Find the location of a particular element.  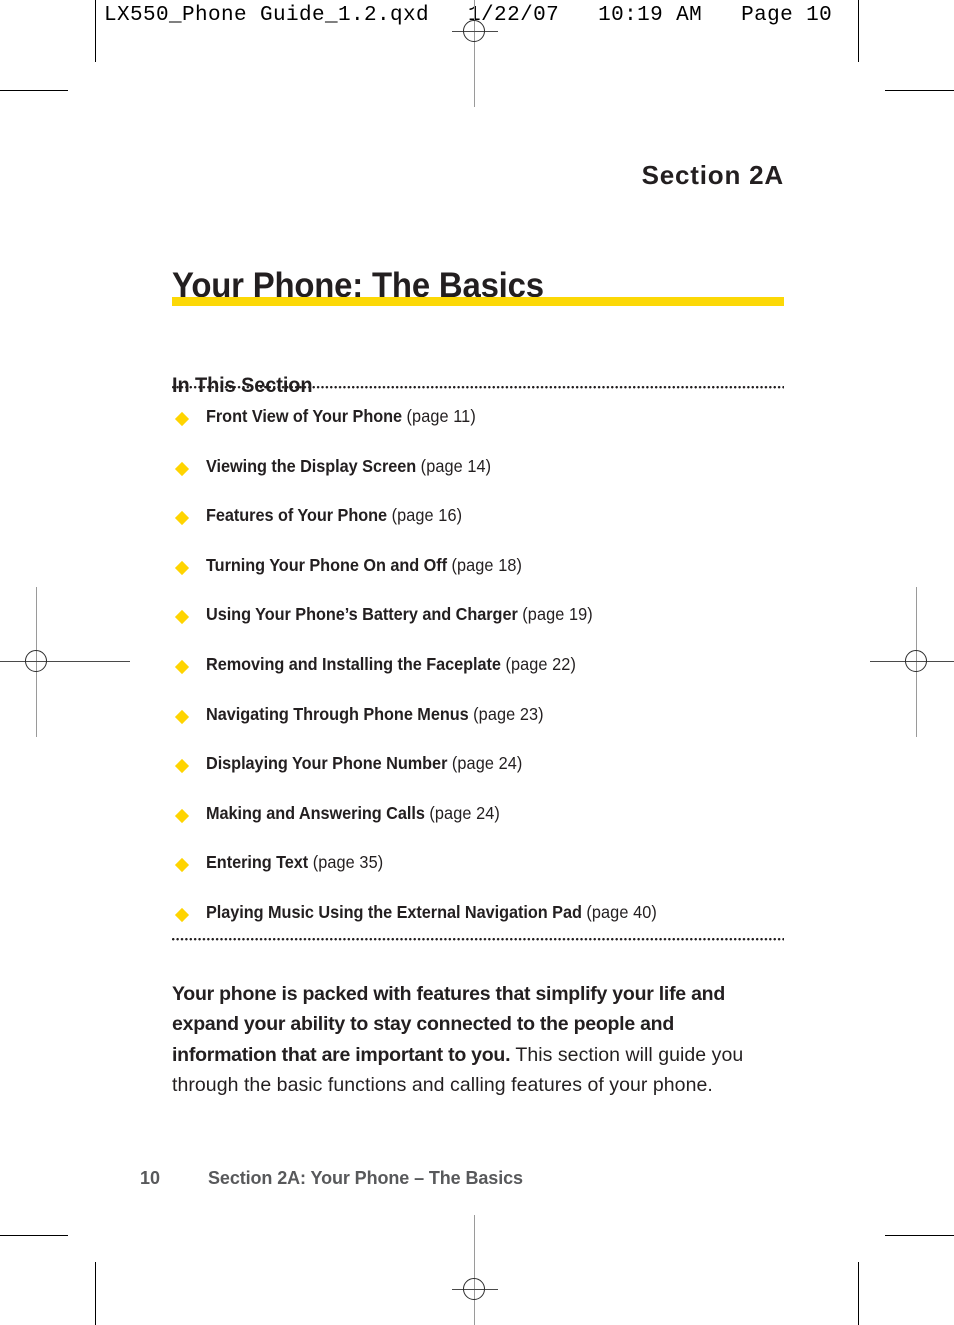

crop-mark-top-right-vertical is located at coordinates (858, 31).